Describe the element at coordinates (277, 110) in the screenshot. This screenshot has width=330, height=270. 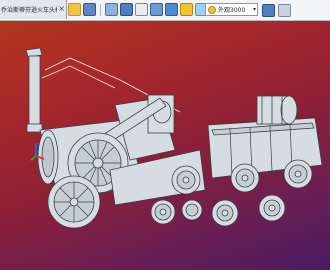
I see `water-barrel` at that location.